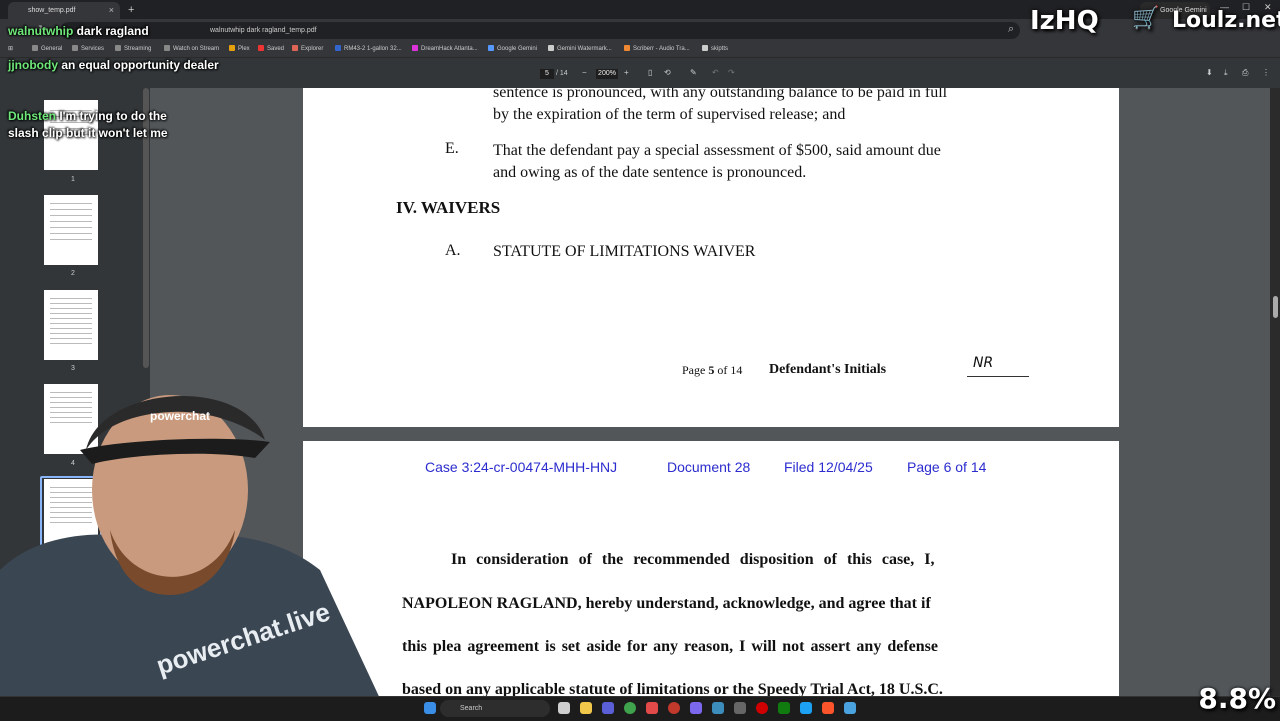 The image size is (1280, 721). What do you see at coordinates (1266, 72) in the screenshot?
I see `more-icon: ⋮` at bounding box center [1266, 72].